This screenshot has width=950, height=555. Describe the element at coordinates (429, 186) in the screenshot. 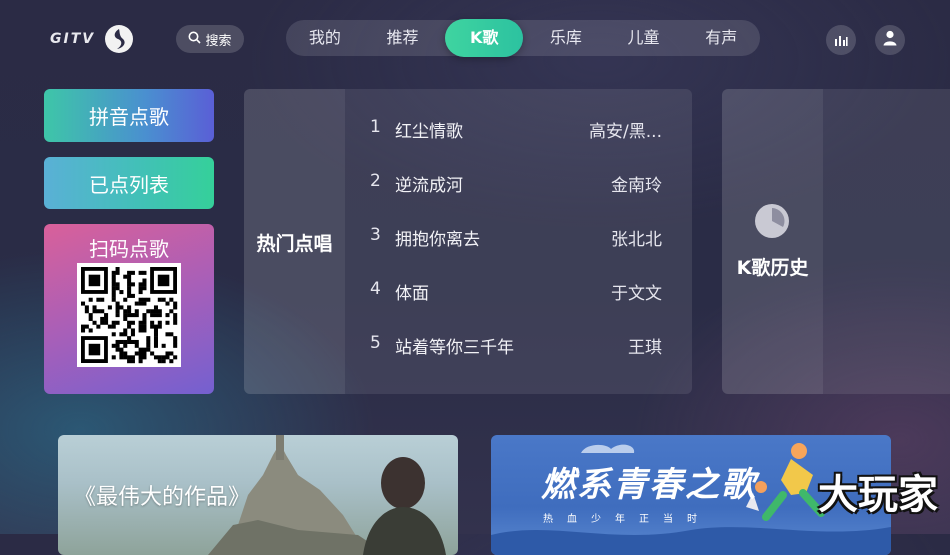

I see `song-name: 逆流成河` at that location.